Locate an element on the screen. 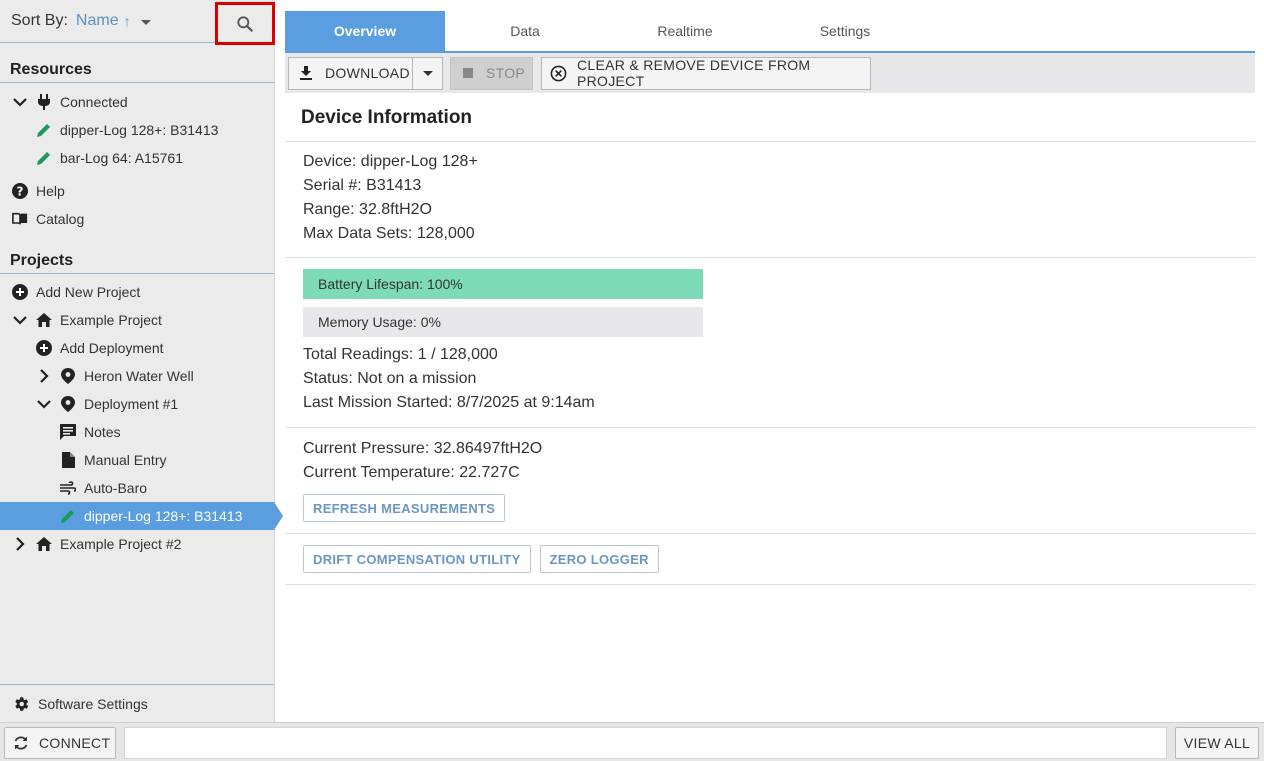  project-label: Example Project #2 is located at coordinates (121, 544).